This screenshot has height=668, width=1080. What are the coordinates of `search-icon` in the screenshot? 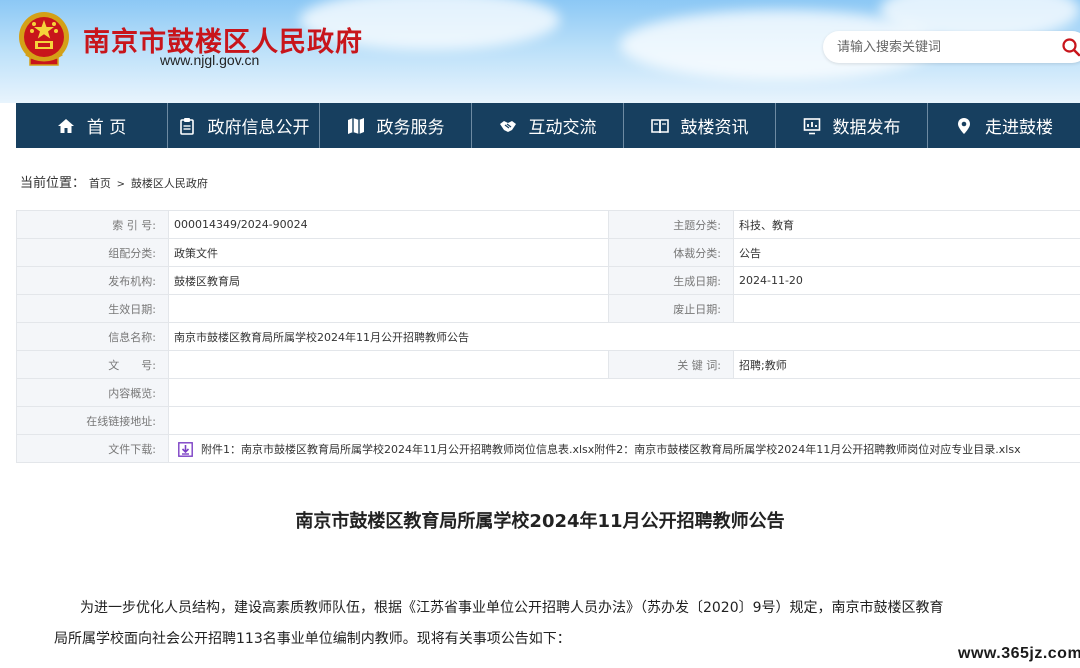 It's located at (1070, 47).